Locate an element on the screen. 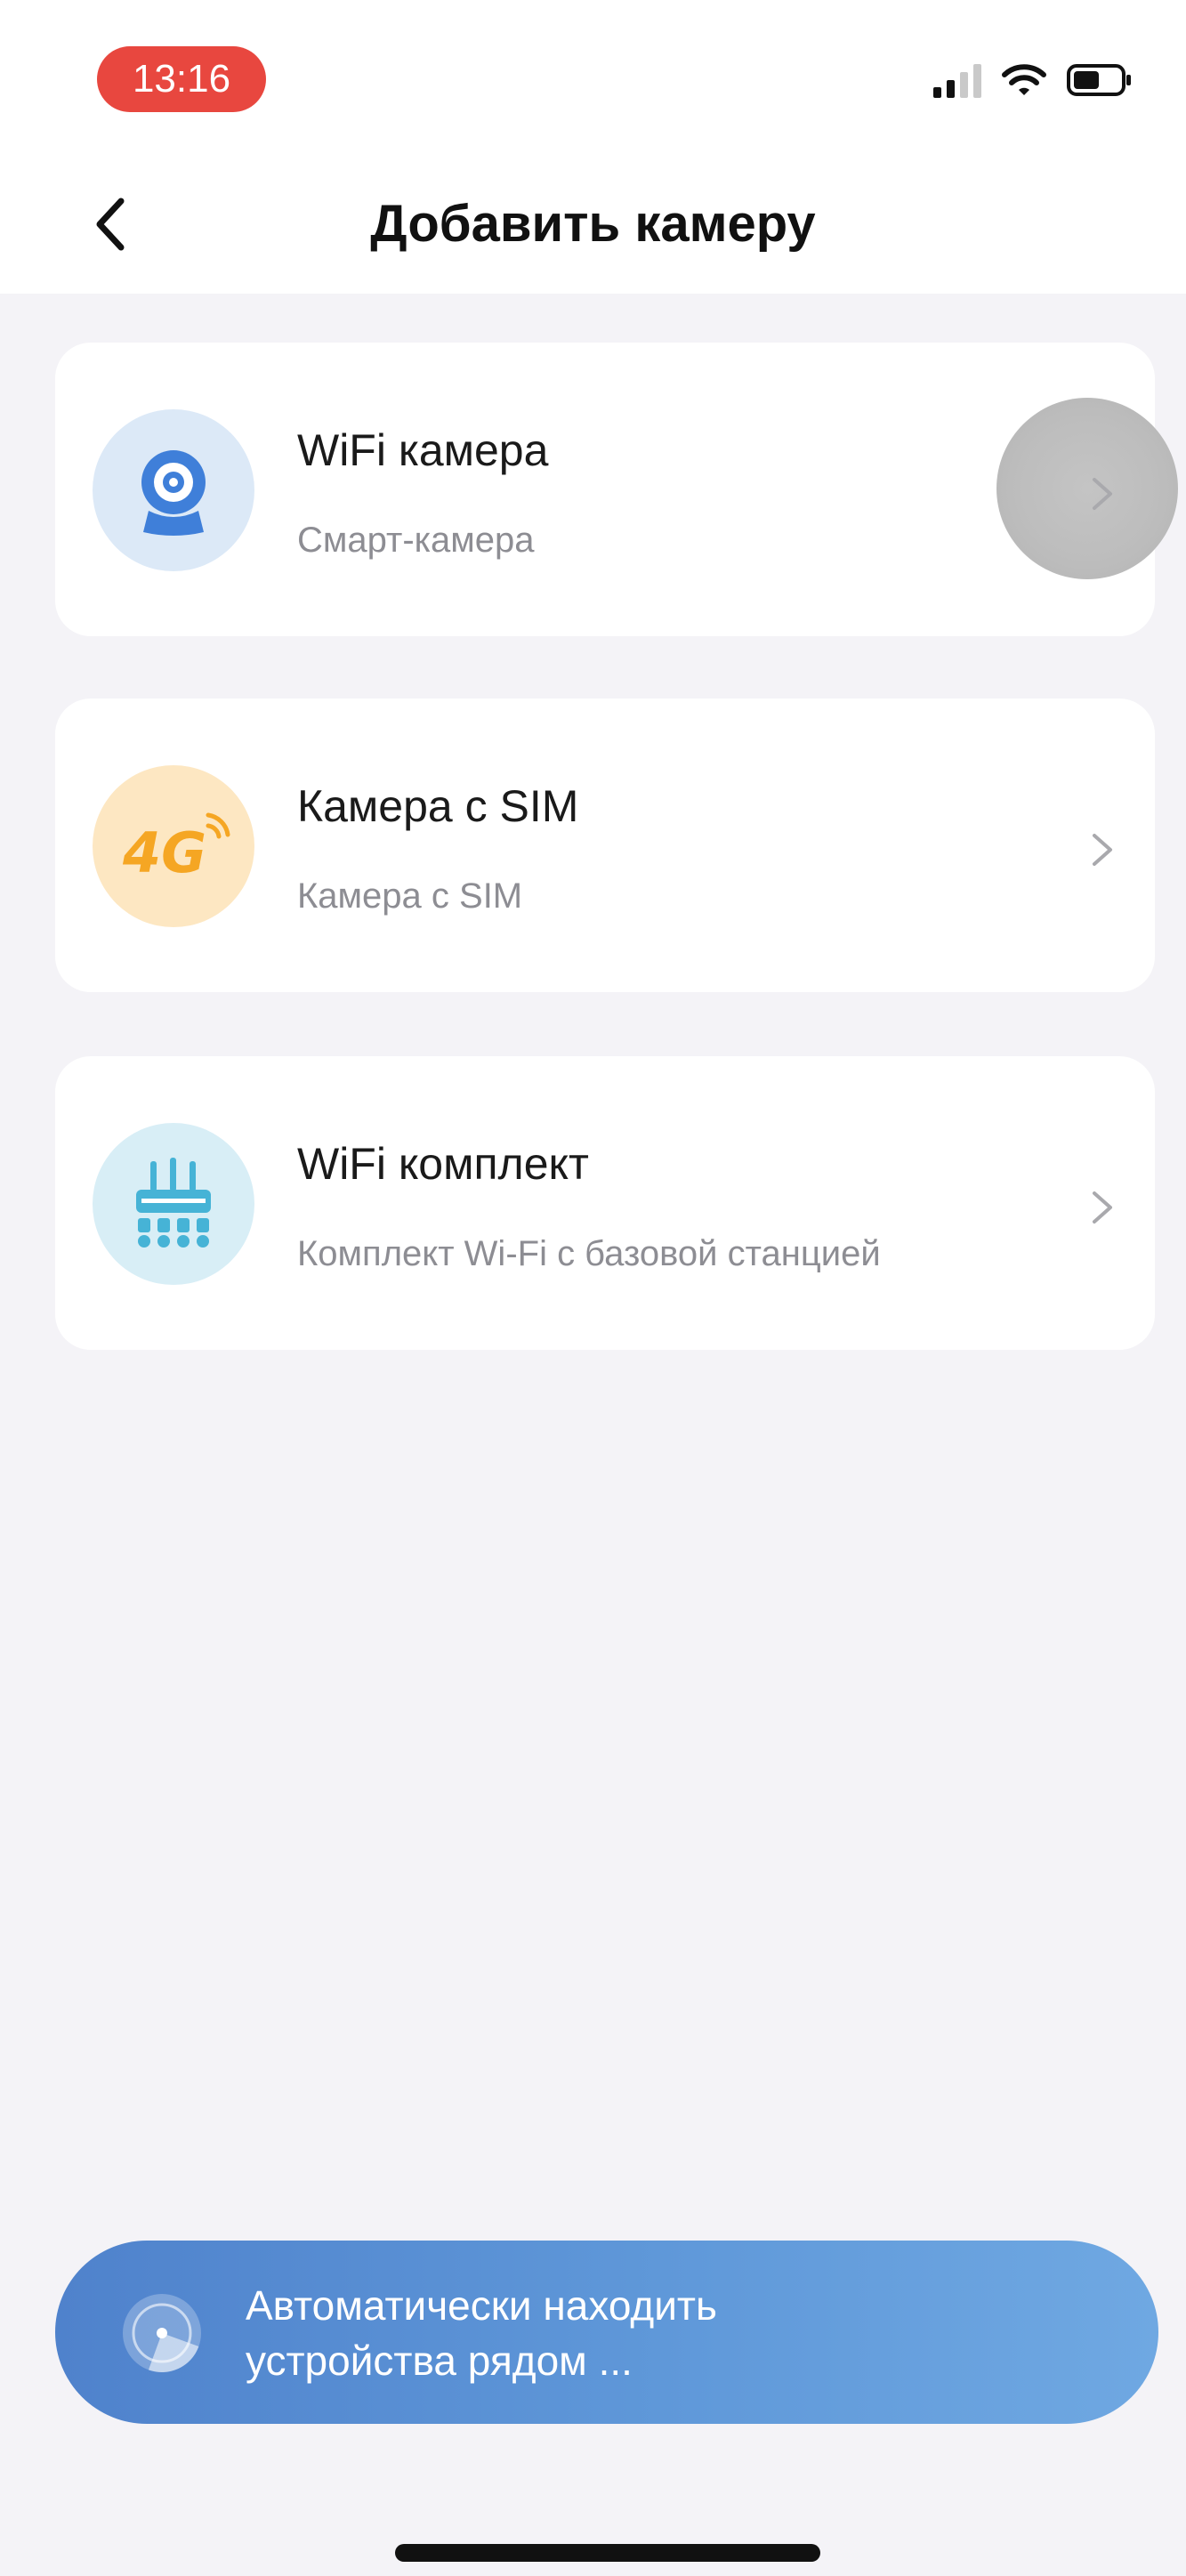 Image resolution: width=1186 pixels, height=2576 pixels. 4g-icon: 4G is located at coordinates (173, 846).